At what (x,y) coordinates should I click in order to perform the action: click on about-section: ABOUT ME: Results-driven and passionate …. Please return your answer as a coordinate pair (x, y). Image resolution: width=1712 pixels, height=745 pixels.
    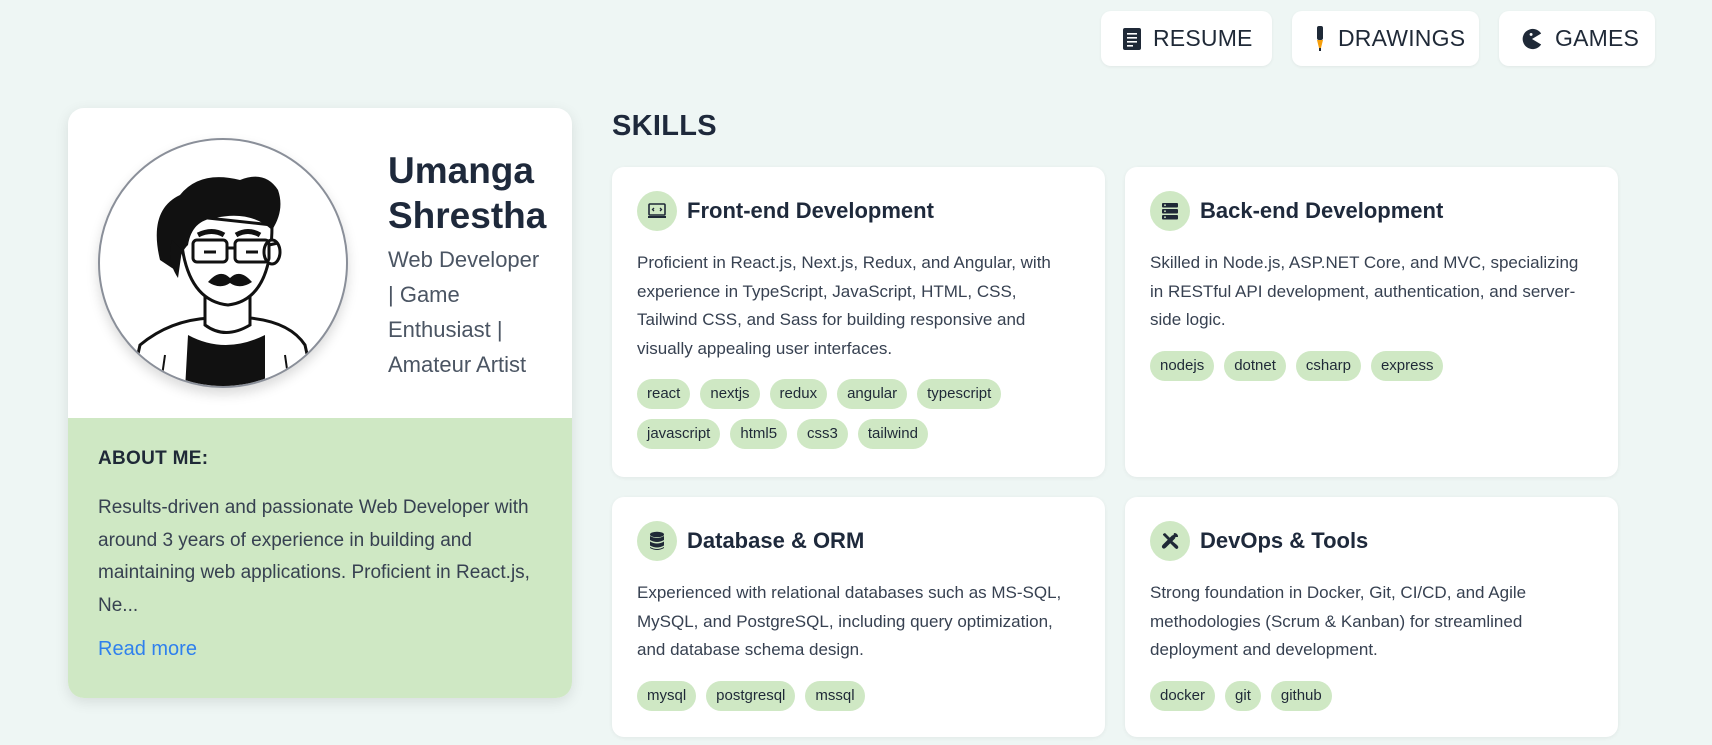
    Looking at the image, I should click on (320, 558).